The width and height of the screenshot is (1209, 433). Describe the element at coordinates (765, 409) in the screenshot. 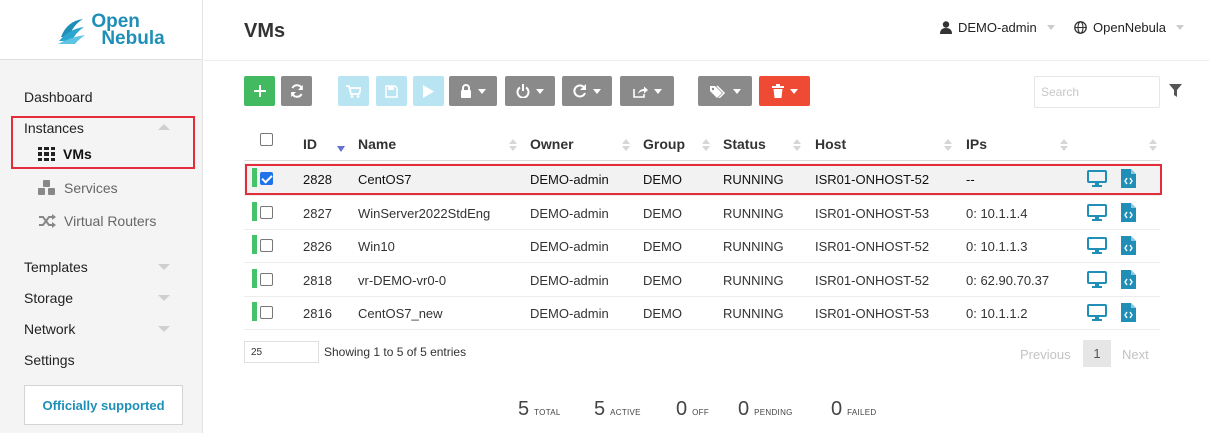

I see `summary-pending: 0 PENDING` at that location.